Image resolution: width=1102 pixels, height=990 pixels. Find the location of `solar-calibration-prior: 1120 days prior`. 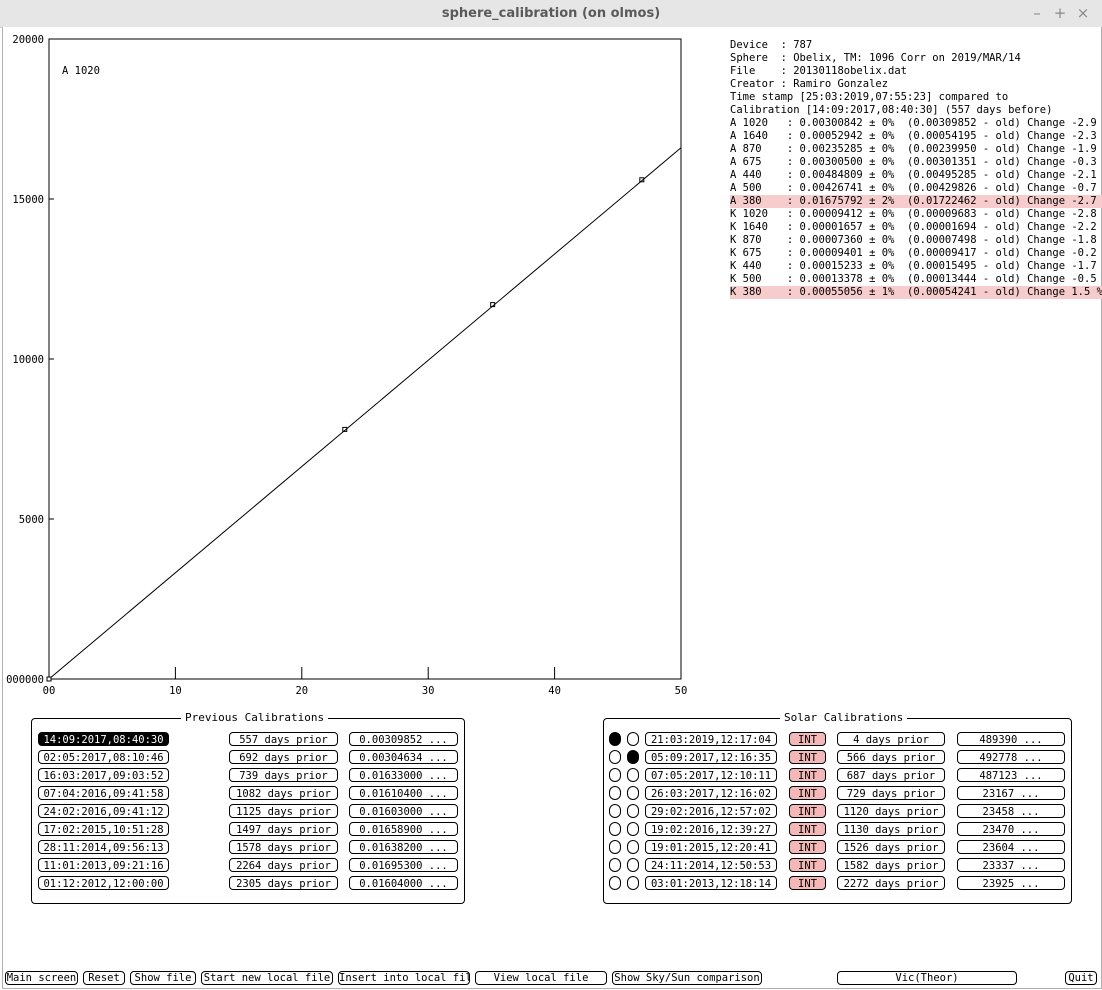

solar-calibration-prior: 1120 days prior is located at coordinates (891, 811).